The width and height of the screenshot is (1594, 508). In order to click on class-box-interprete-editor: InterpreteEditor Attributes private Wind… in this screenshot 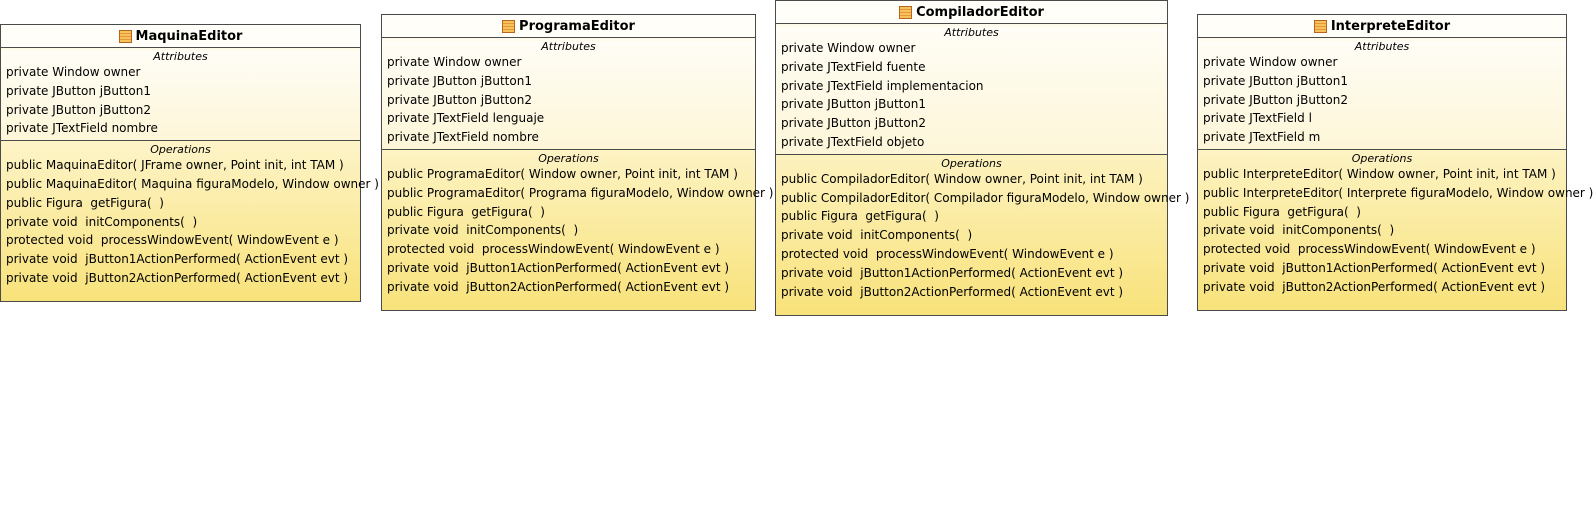, I will do `click(1395, 162)`.